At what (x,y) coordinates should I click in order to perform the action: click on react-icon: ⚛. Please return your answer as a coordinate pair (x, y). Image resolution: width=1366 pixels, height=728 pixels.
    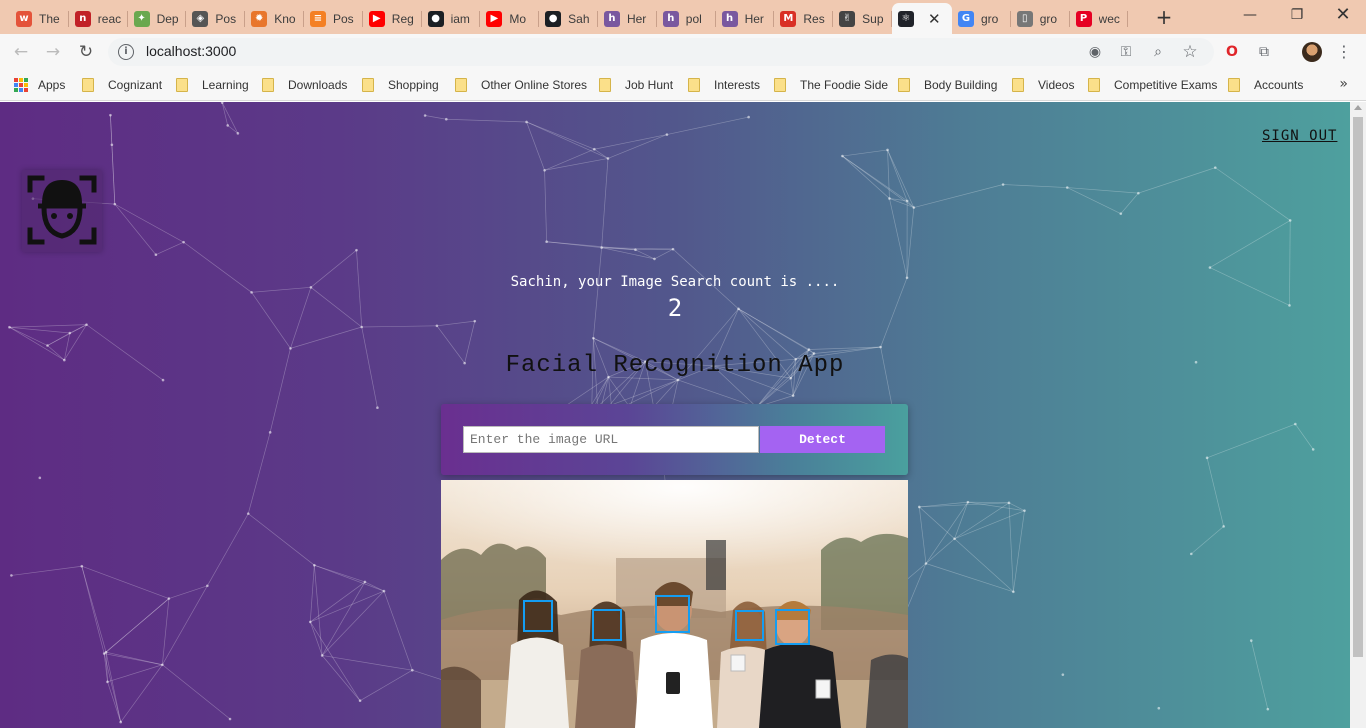
    Looking at the image, I should click on (905, 18).